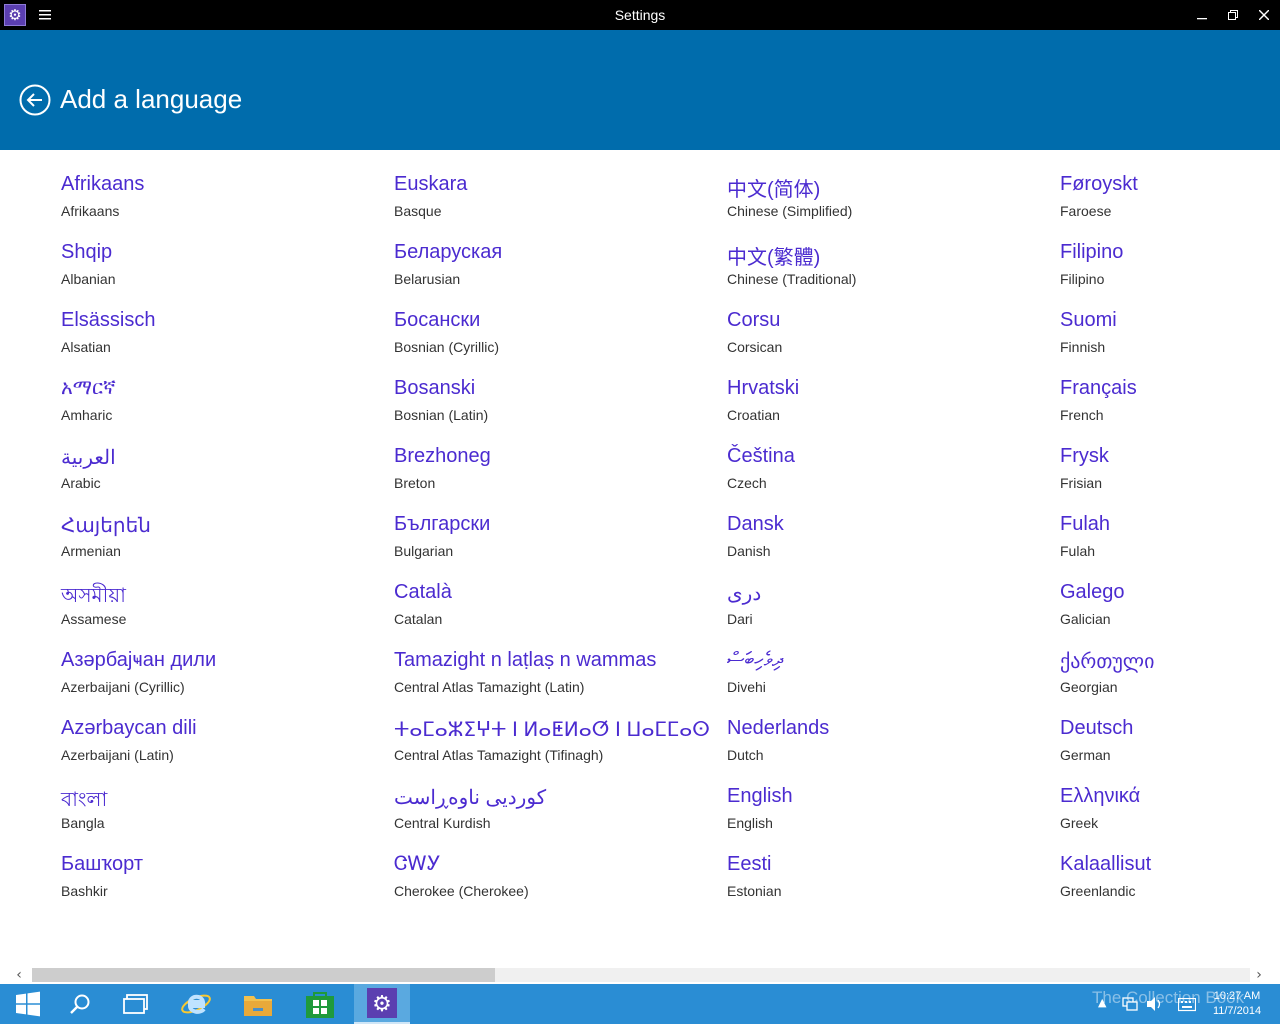  Describe the element at coordinates (544, 456) in the screenshot. I see `language-item: Brezhoneg Breton` at that location.